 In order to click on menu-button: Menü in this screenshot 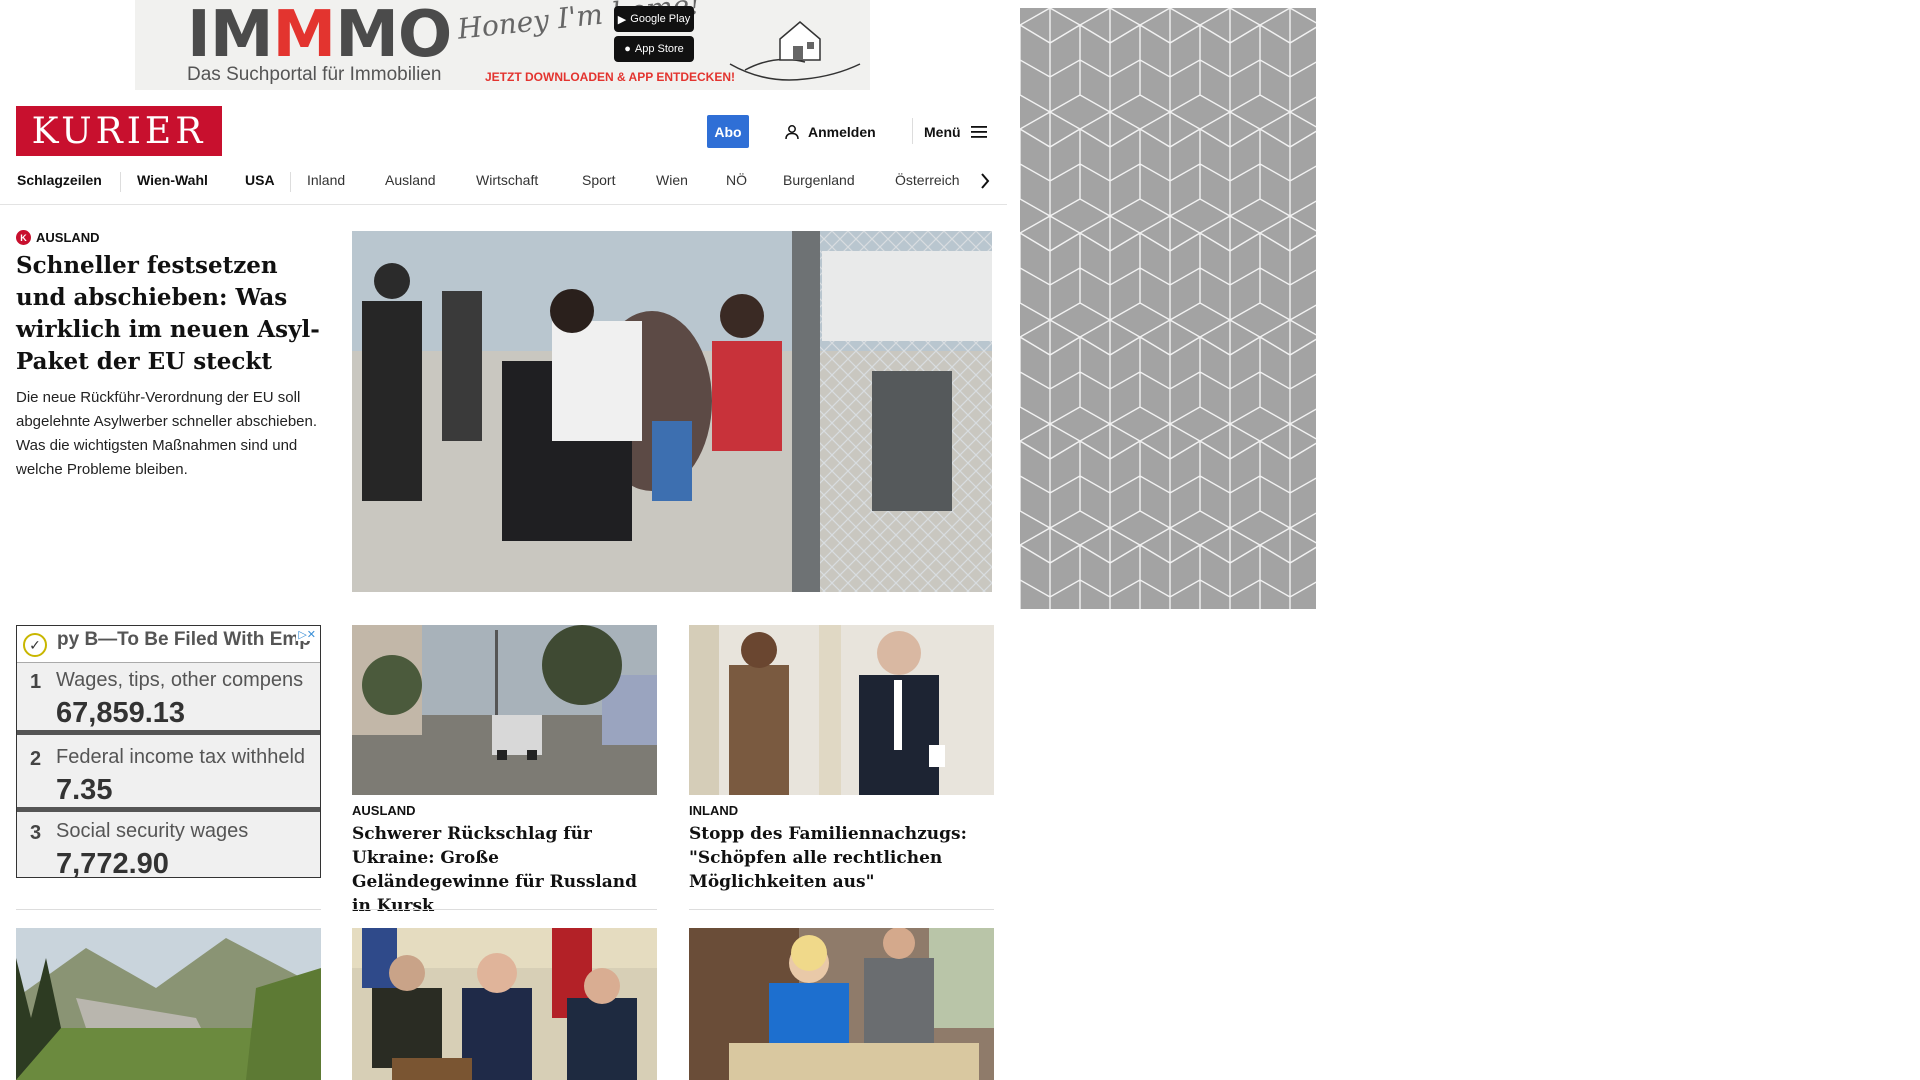, I will do `click(955, 132)`.